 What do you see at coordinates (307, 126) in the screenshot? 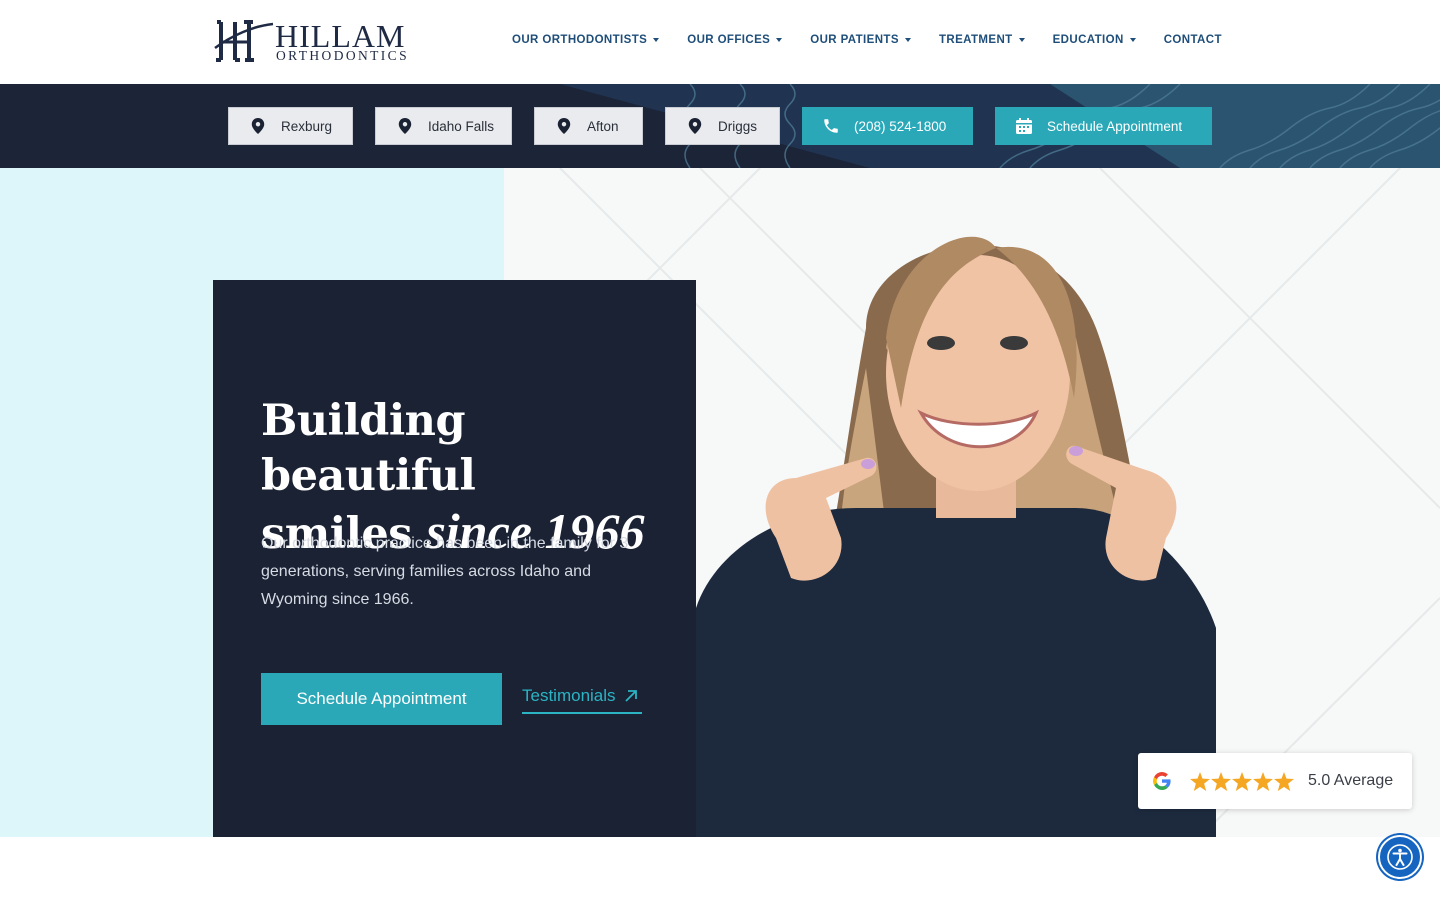
I see `location-label: Rexburg` at bounding box center [307, 126].